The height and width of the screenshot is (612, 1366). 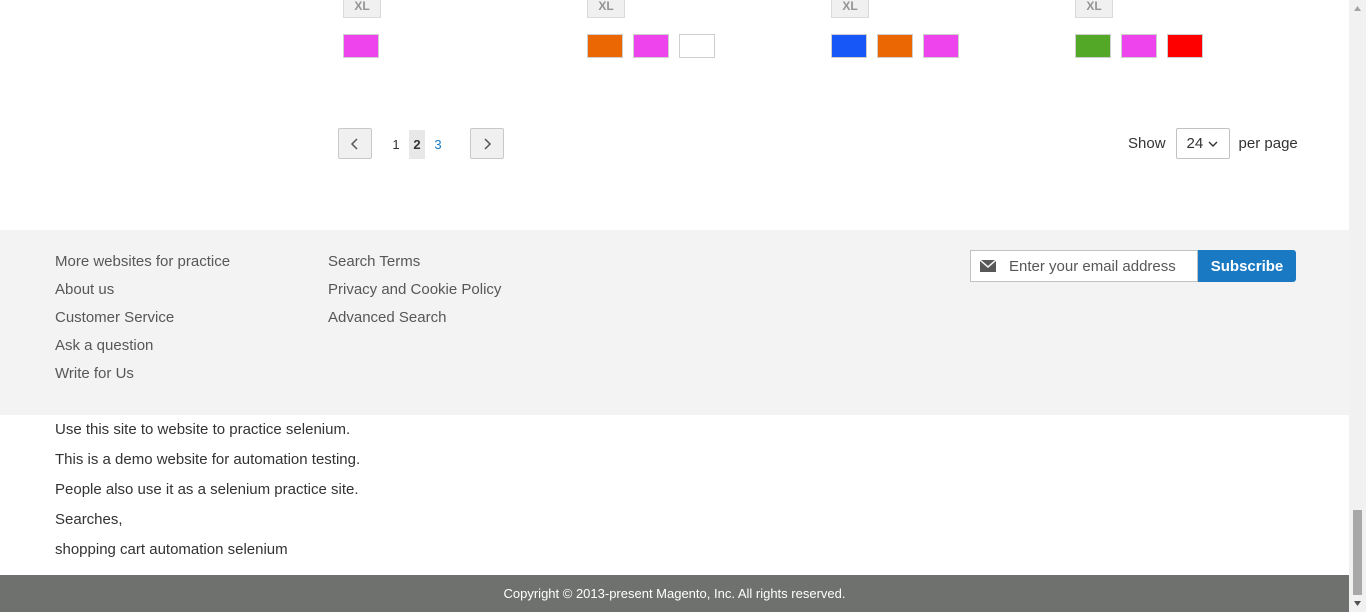 What do you see at coordinates (1195, 143) in the screenshot?
I see `limiter-value: 24` at bounding box center [1195, 143].